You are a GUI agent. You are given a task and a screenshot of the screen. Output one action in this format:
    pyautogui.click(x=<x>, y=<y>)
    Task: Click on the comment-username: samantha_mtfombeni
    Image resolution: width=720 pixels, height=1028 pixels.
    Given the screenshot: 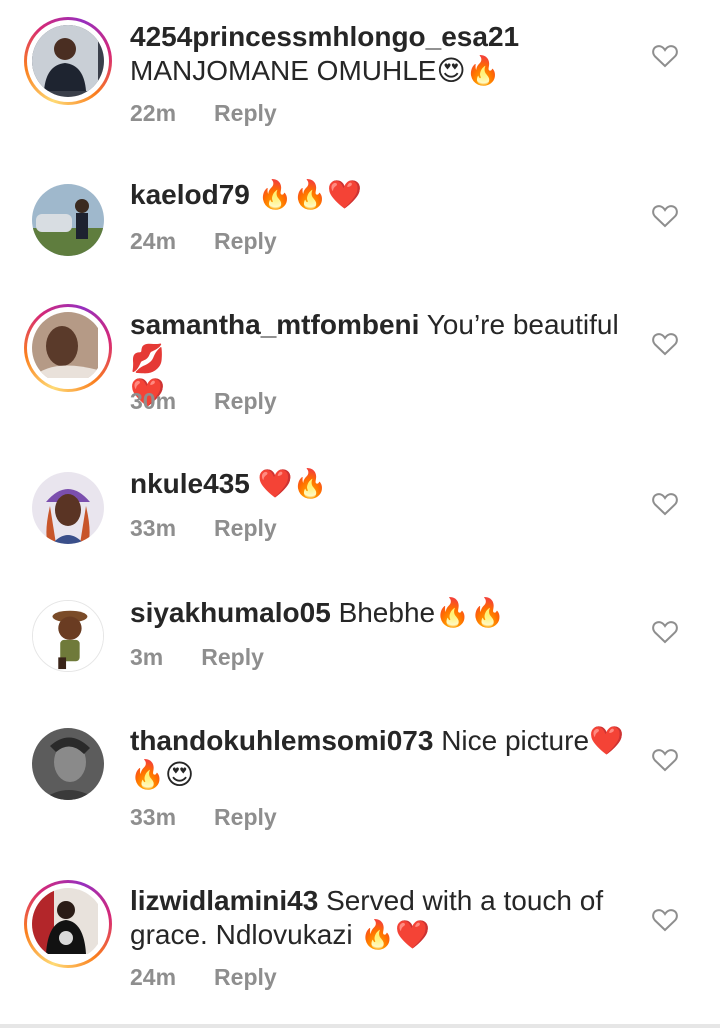 What is the action you would take?
    pyautogui.click(x=274, y=324)
    